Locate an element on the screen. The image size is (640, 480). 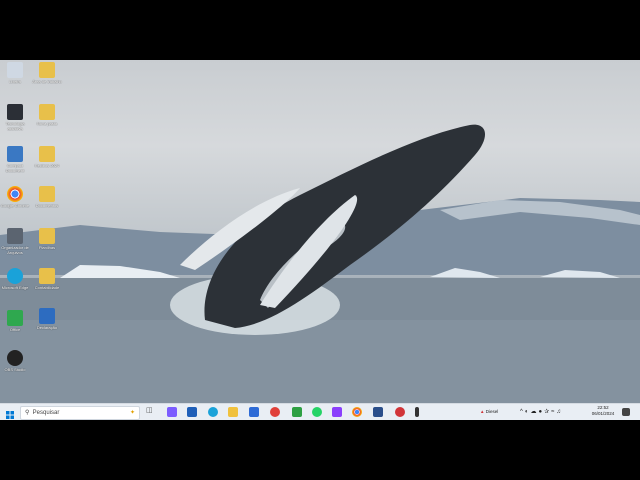
chrome-taskbar-icon is located at coordinates (357, 412).